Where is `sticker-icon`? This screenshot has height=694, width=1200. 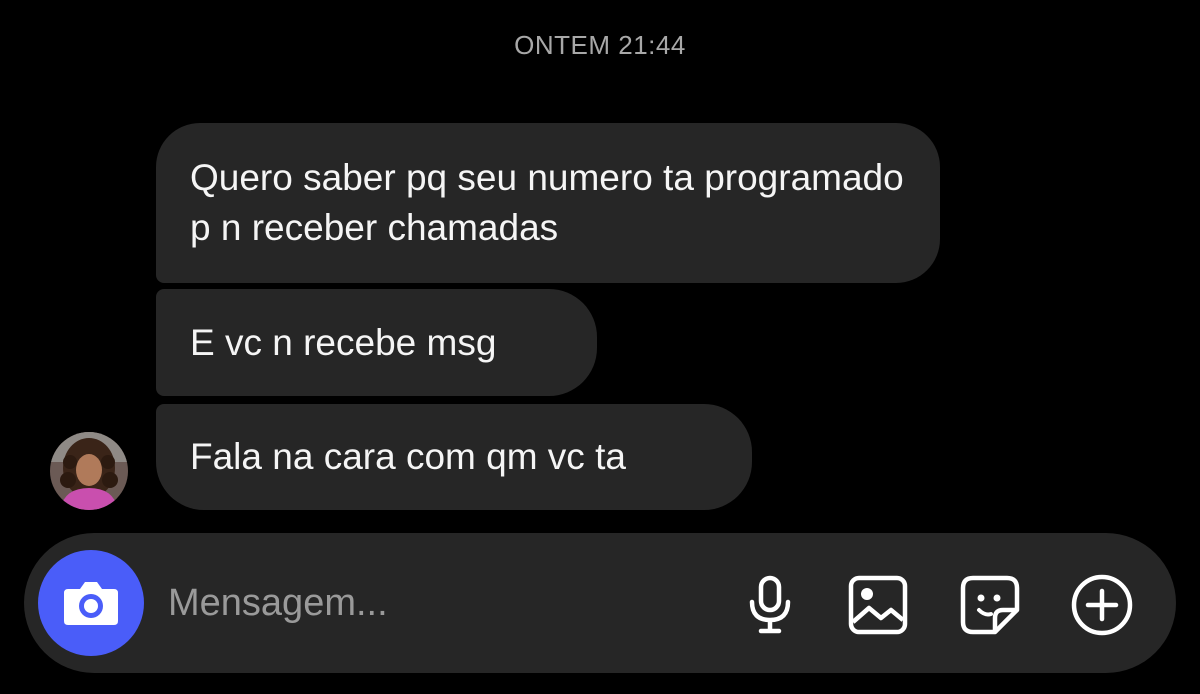
sticker-icon is located at coordinates (990, 605).